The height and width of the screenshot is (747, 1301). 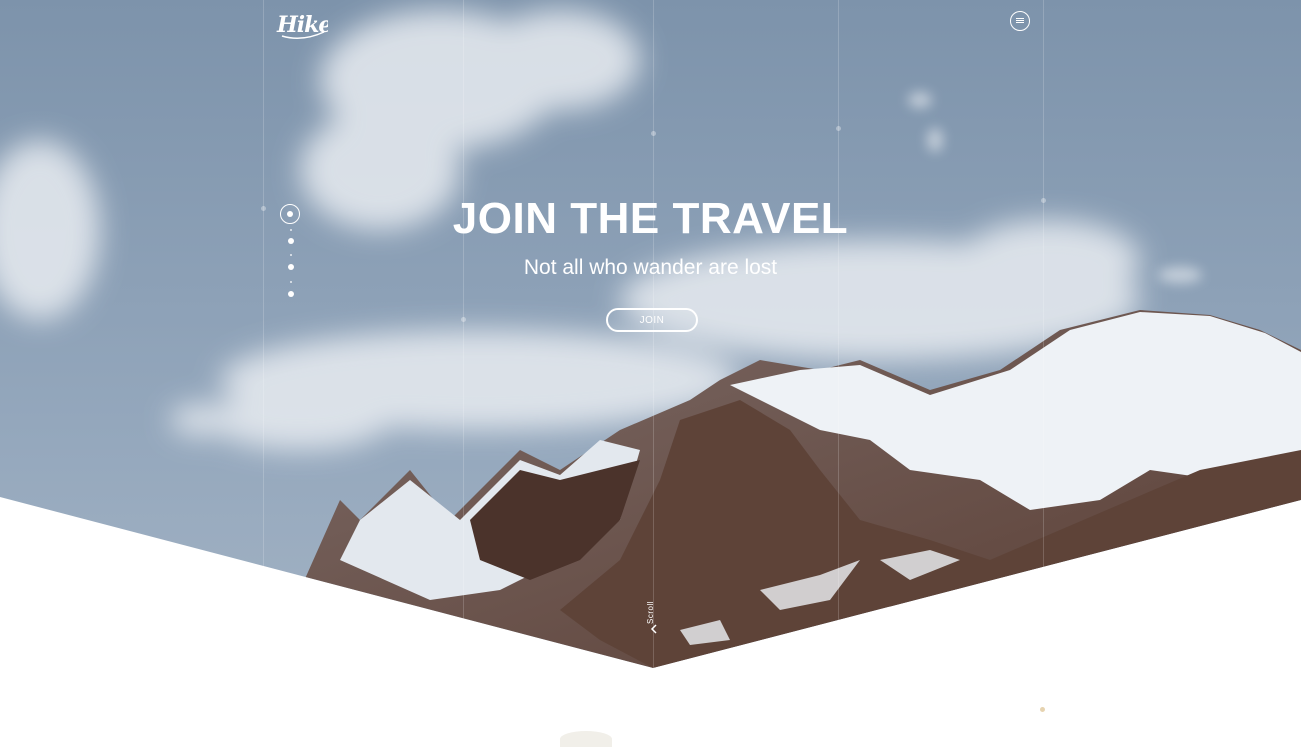 I want to click on decorative-dot, so click(x=1042, y=709).